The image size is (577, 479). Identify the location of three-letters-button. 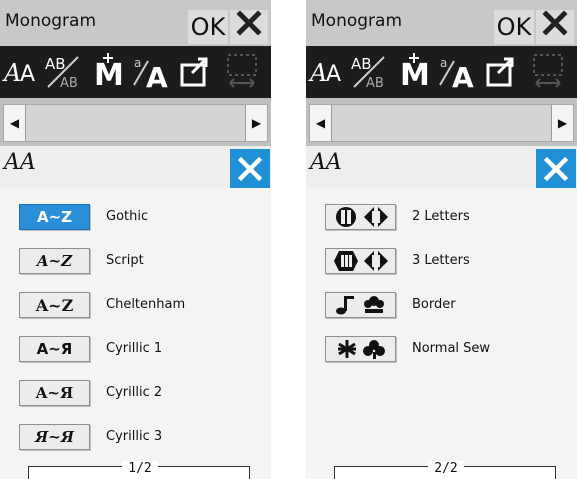
(360, 261).